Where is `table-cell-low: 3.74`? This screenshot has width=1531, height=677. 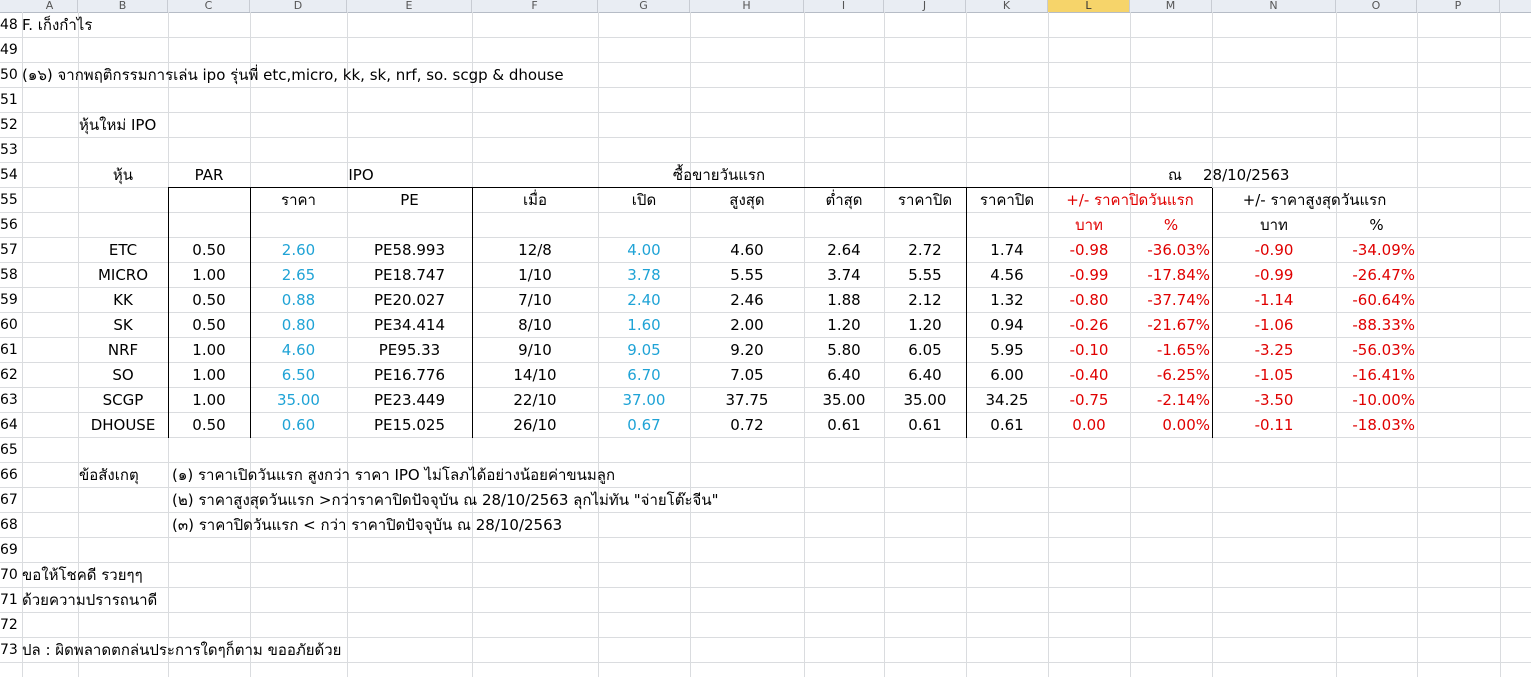 table-cell-low: 3.74 is located at coordinates (844, 275).